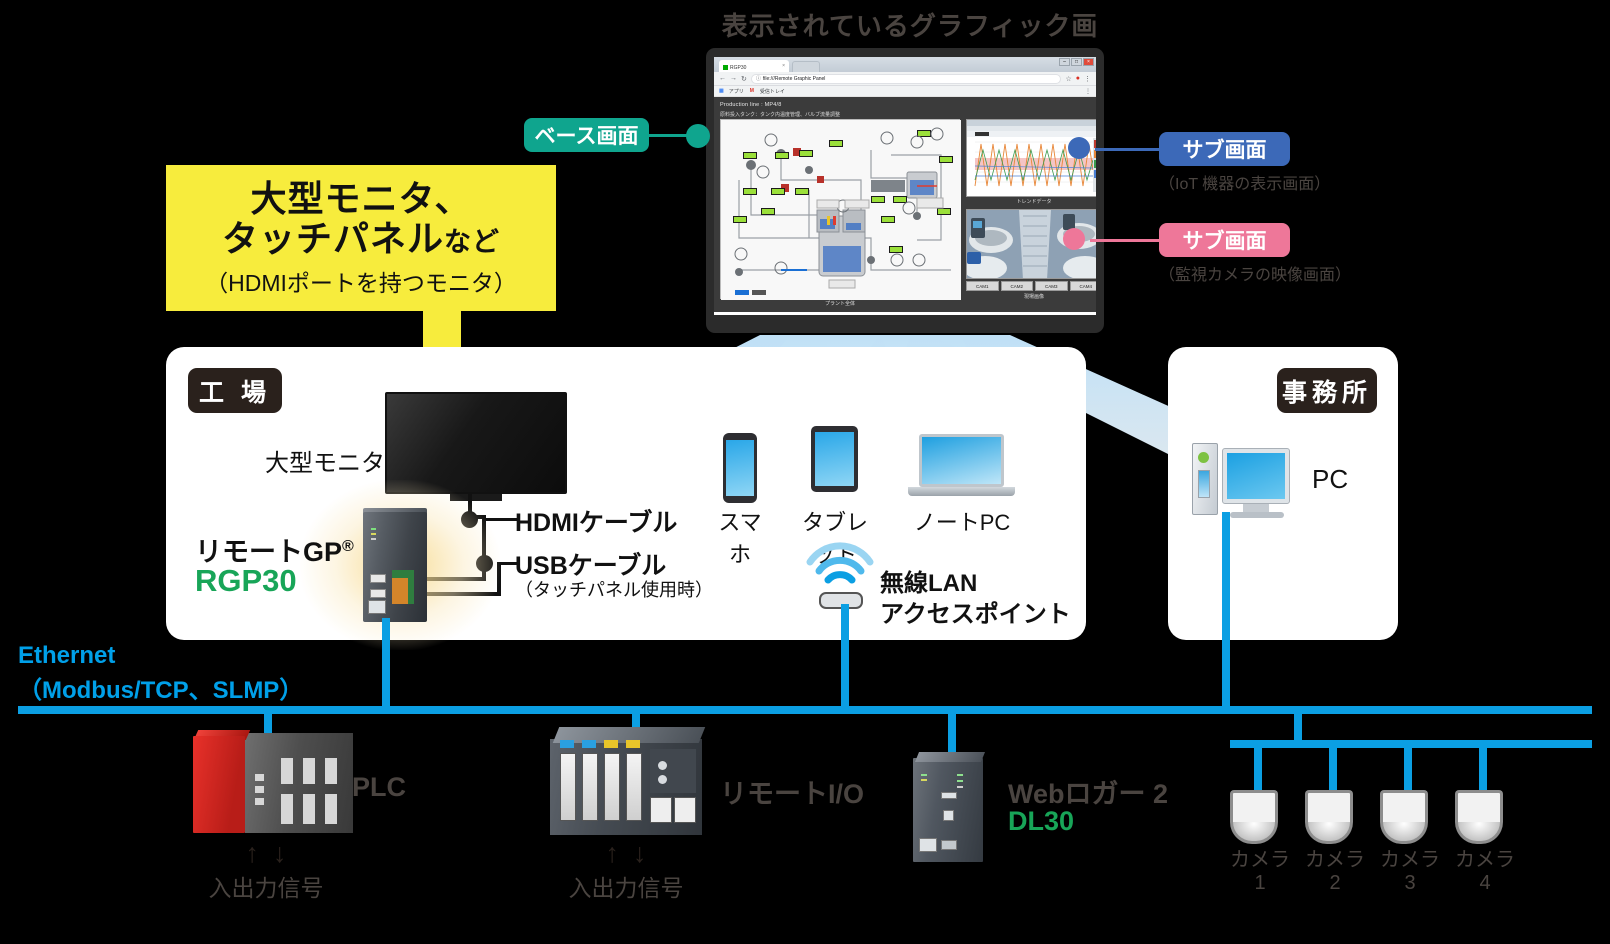 The width and height of the screenshot is (1610, 944). I want to click on forward-icon: →, so click(733, 78).